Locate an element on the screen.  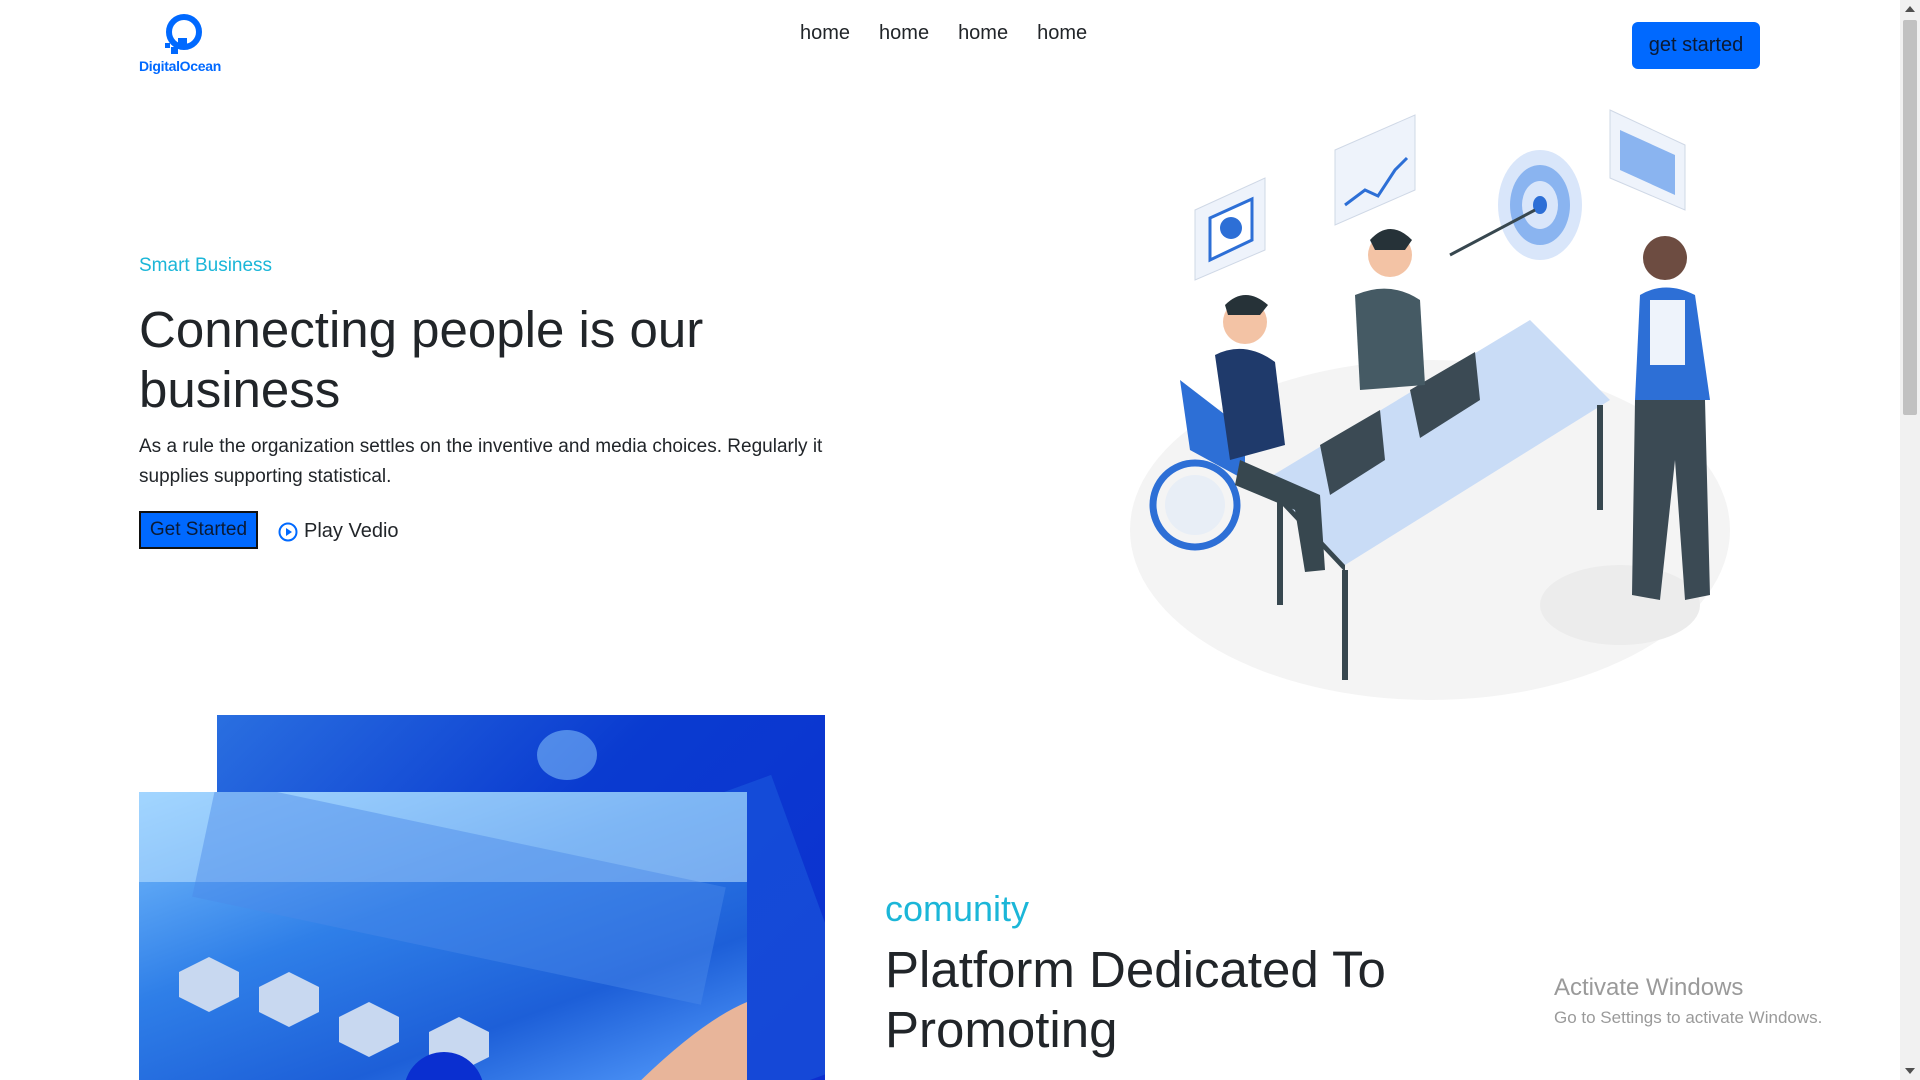
activate-windows-subtitle: Go to Settings to activate Windows. is located at coordinates (1688, 1017).